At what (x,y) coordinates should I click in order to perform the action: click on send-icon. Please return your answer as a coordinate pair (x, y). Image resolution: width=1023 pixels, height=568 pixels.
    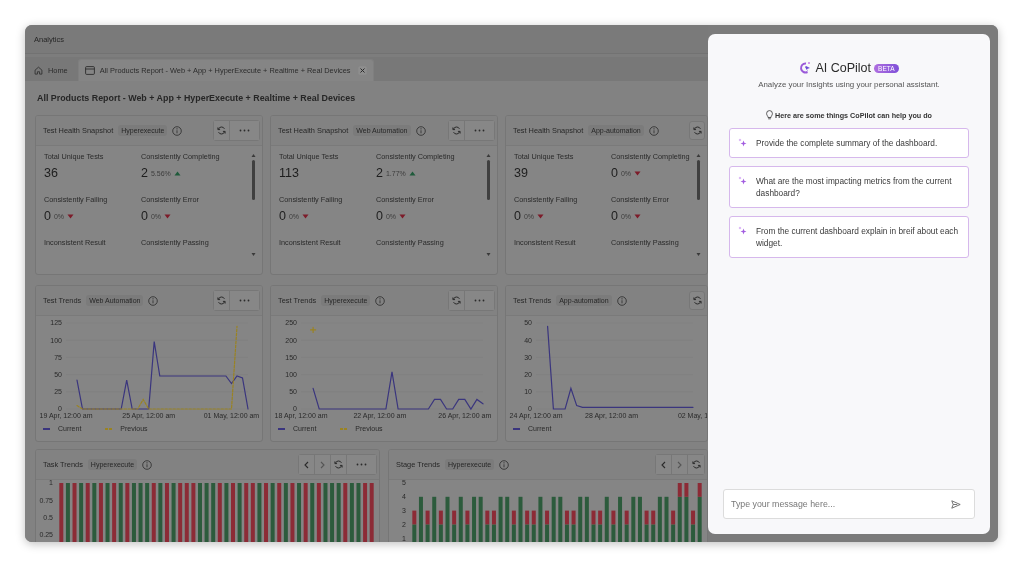
    Looking at the image, I should click on (956, 504).